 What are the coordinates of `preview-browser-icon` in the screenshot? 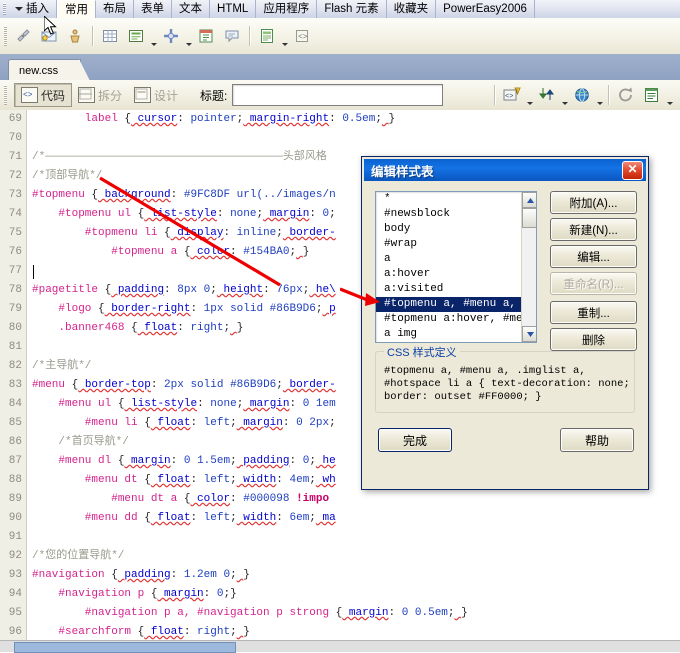 It's located at (582, 95).